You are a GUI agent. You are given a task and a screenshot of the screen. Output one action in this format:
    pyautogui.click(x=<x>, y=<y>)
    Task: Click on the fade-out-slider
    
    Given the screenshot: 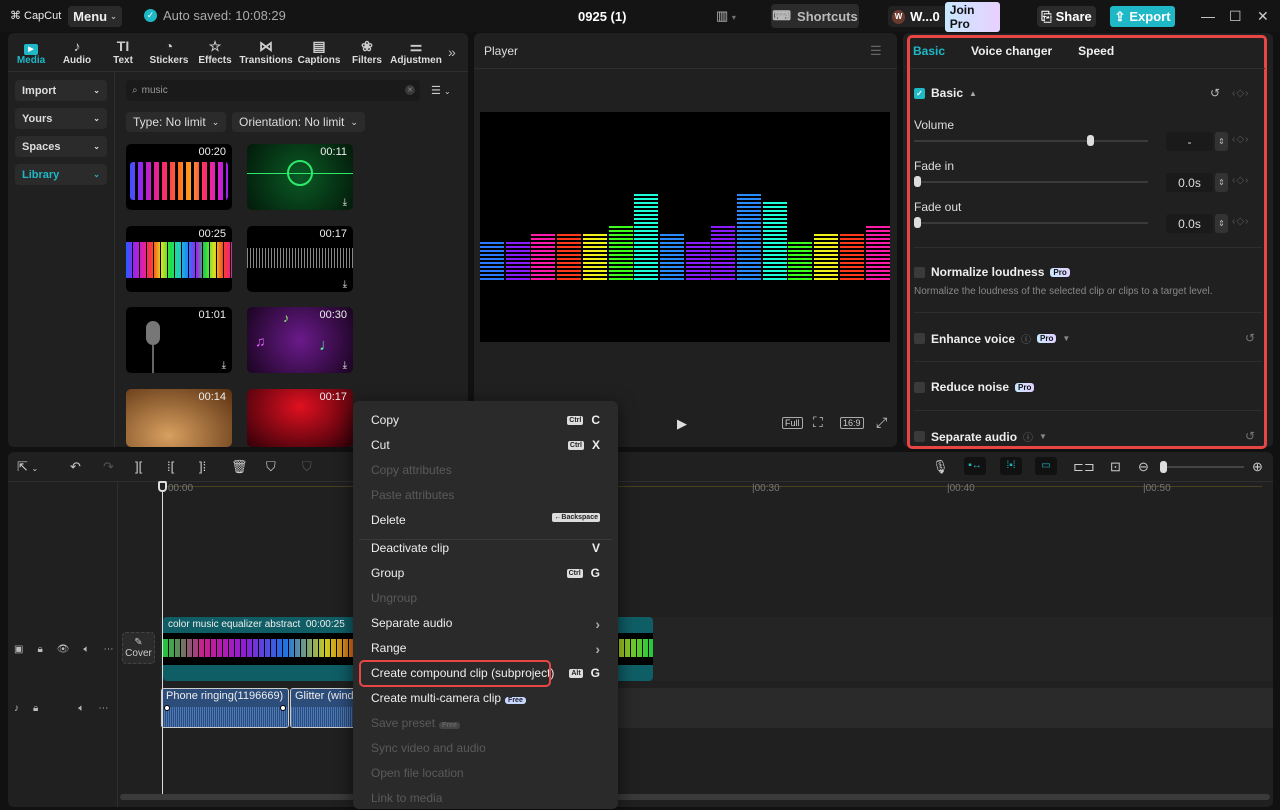 What is the action you would take?
    pyautogui.click(x=1031, y=222)
    